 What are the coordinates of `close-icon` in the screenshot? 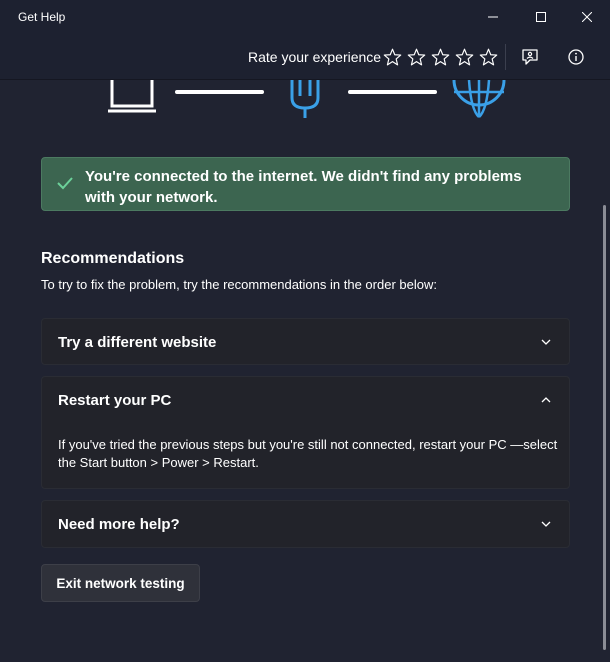 It's located at (587, 17).